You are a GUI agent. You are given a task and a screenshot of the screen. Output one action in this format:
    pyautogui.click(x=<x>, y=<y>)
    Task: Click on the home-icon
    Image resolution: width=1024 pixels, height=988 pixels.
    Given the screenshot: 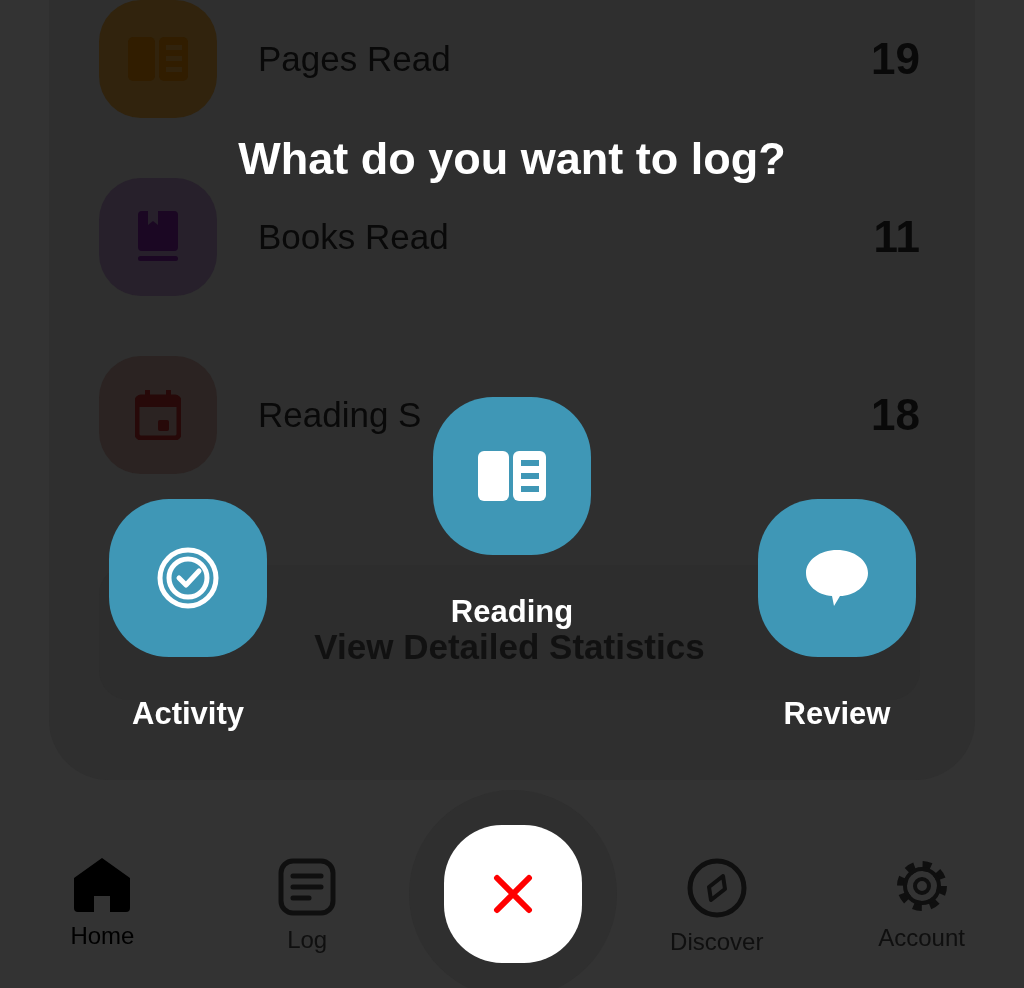 What is the action you would take?
    pyautogui.click(x=102, y=885)
    